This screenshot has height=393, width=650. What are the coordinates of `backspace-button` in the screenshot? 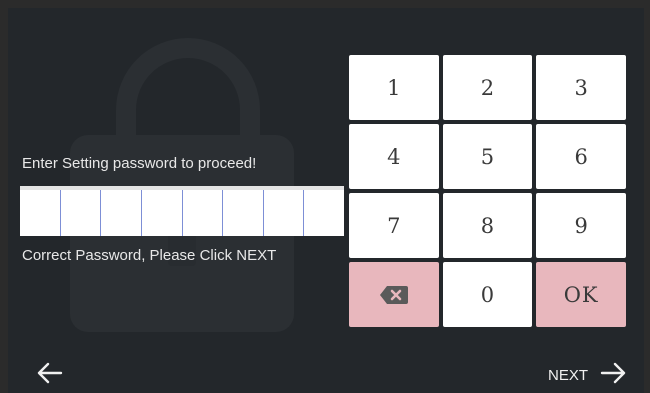 It's located at (394, 294).